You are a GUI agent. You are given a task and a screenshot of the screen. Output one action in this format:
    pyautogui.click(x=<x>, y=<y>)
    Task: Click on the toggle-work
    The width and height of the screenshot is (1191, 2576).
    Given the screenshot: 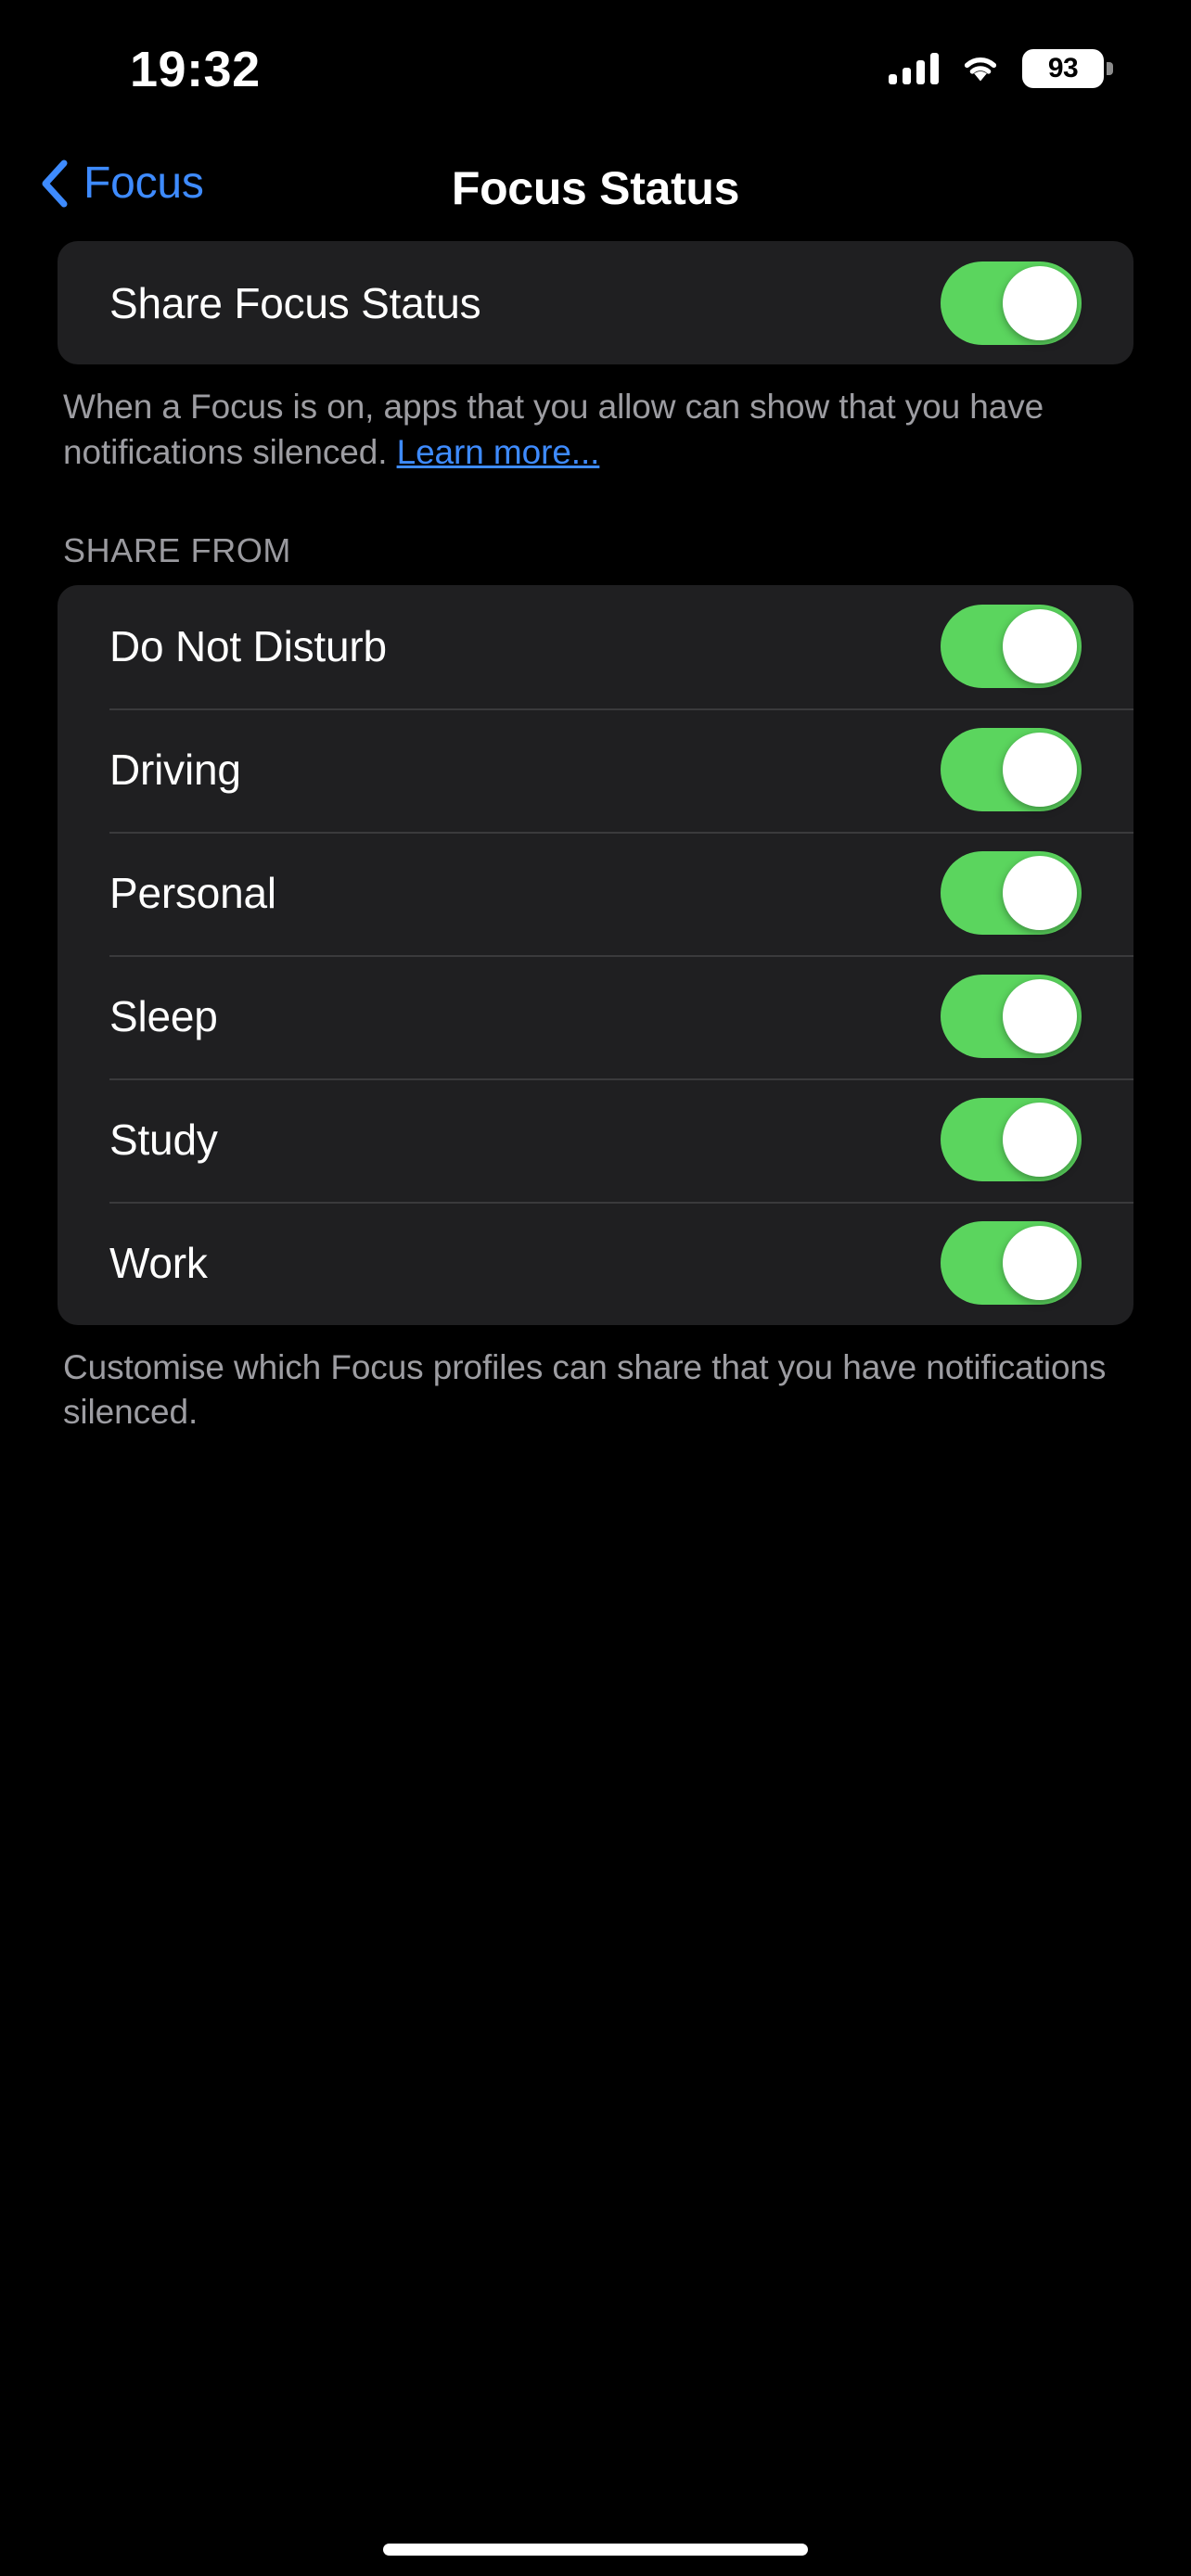 What is the action you would take?
    pyautogui.click(x=1011, y=1263)
    